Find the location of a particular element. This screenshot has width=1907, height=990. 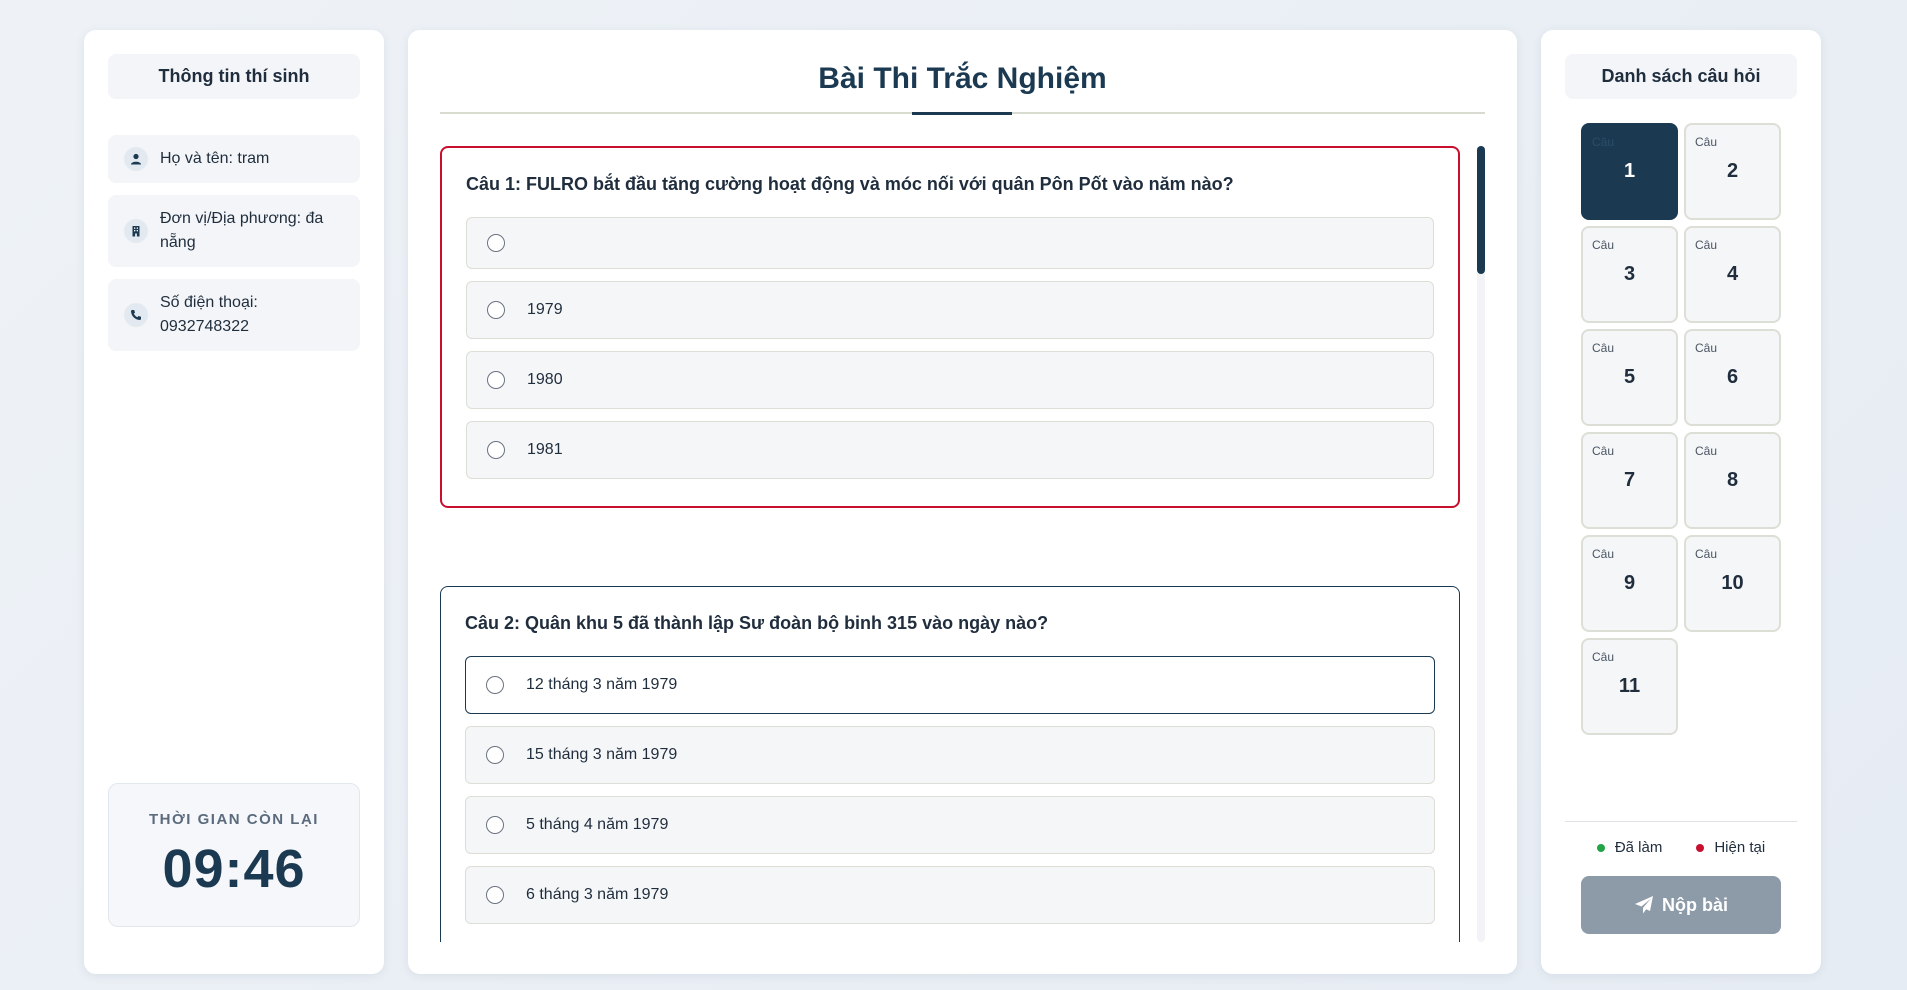

question-nav-number: 2 is located at coordinates (1732, 171).